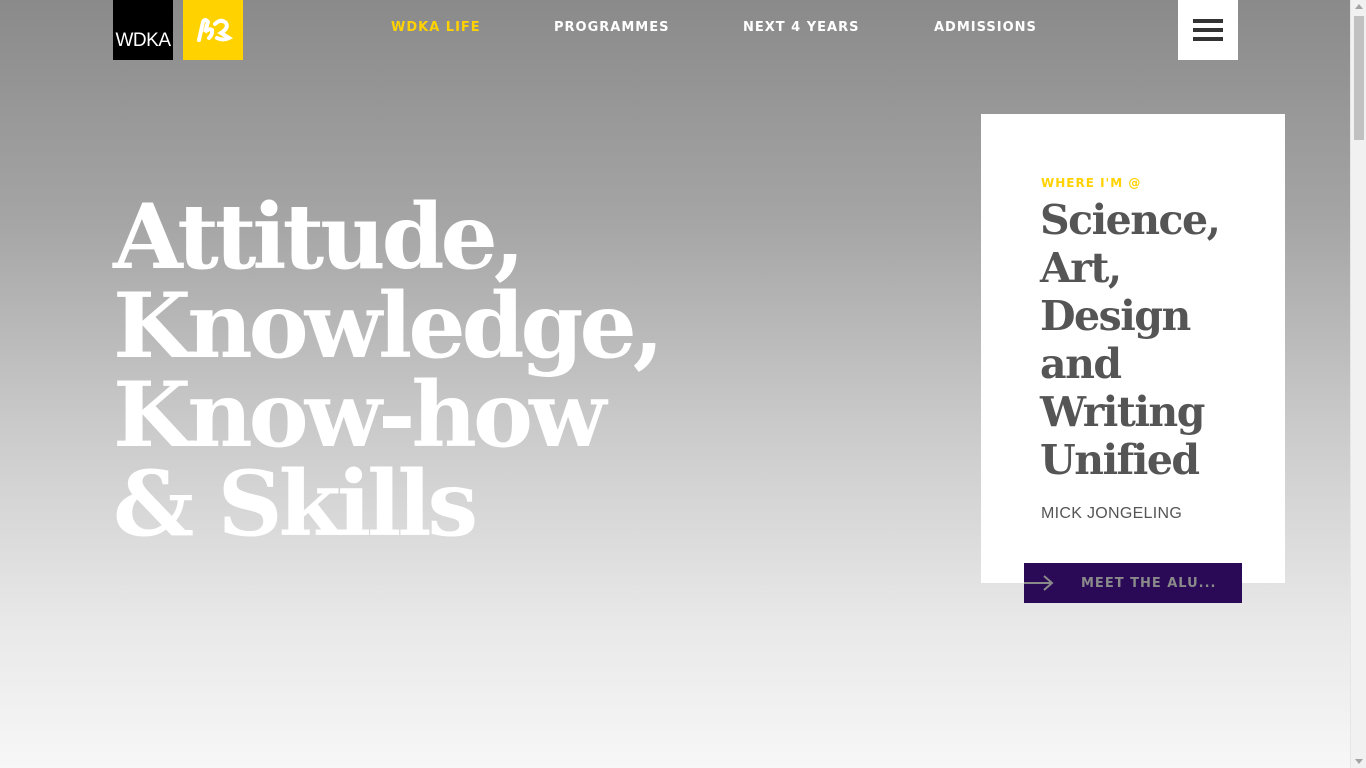 The width and height of the screenshot is (1366, 768). Describe the element at coordinates (359, 415) in the screenshot. I see `hero-line: Know-how` at that location.